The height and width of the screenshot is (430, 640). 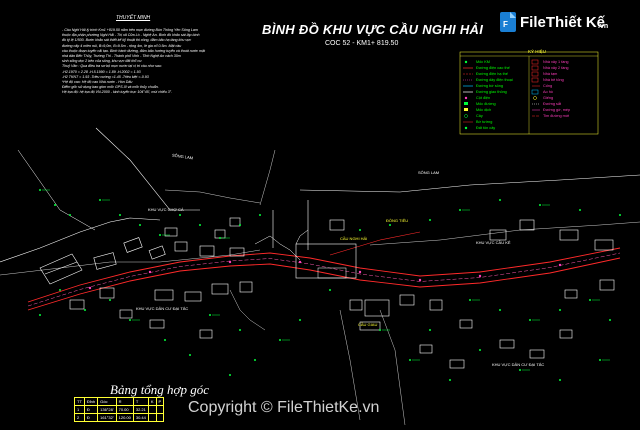 What do you see at coordinates (368, 324) in the screenshot?
I see `label-cau-giau: CẦU GIAU` at bounding box center [368, 324].